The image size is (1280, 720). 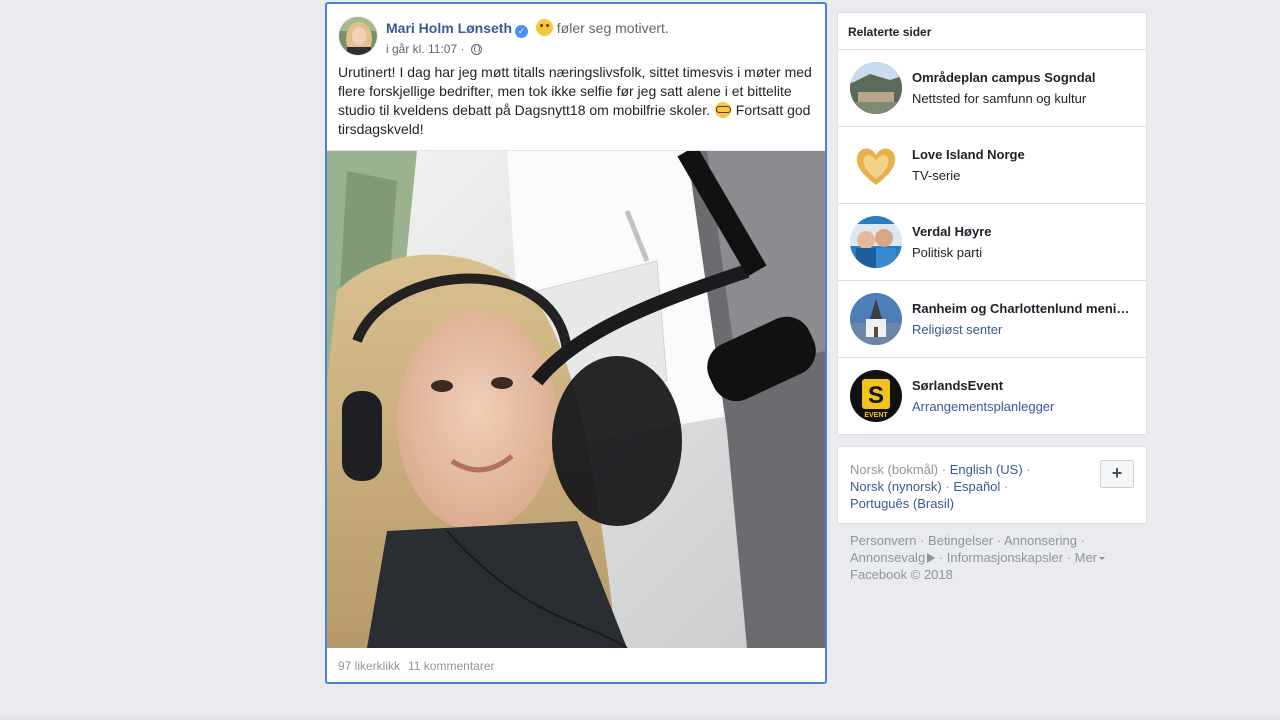 I want to click on svg-text: S, so click(x=876, y=395).